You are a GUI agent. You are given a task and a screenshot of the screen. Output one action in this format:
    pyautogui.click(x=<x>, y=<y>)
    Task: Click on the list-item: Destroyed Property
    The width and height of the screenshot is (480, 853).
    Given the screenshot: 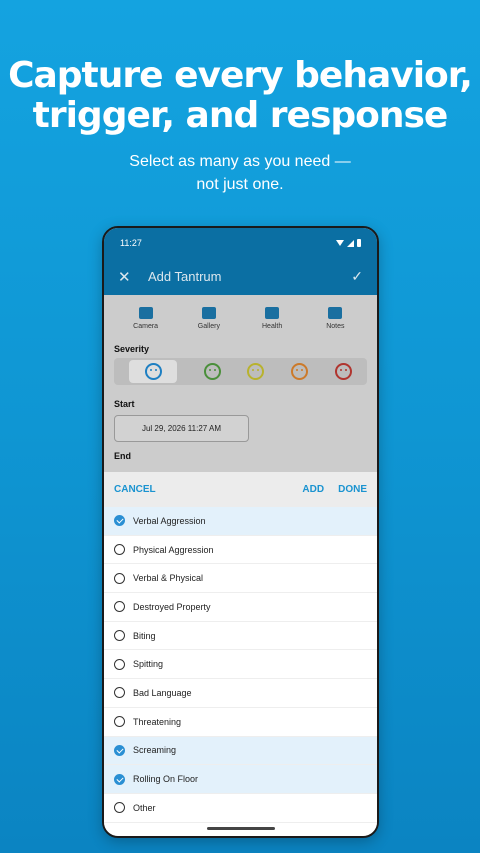 What is the action you would take?
    pyautogui.click(x=240, y=607)
    